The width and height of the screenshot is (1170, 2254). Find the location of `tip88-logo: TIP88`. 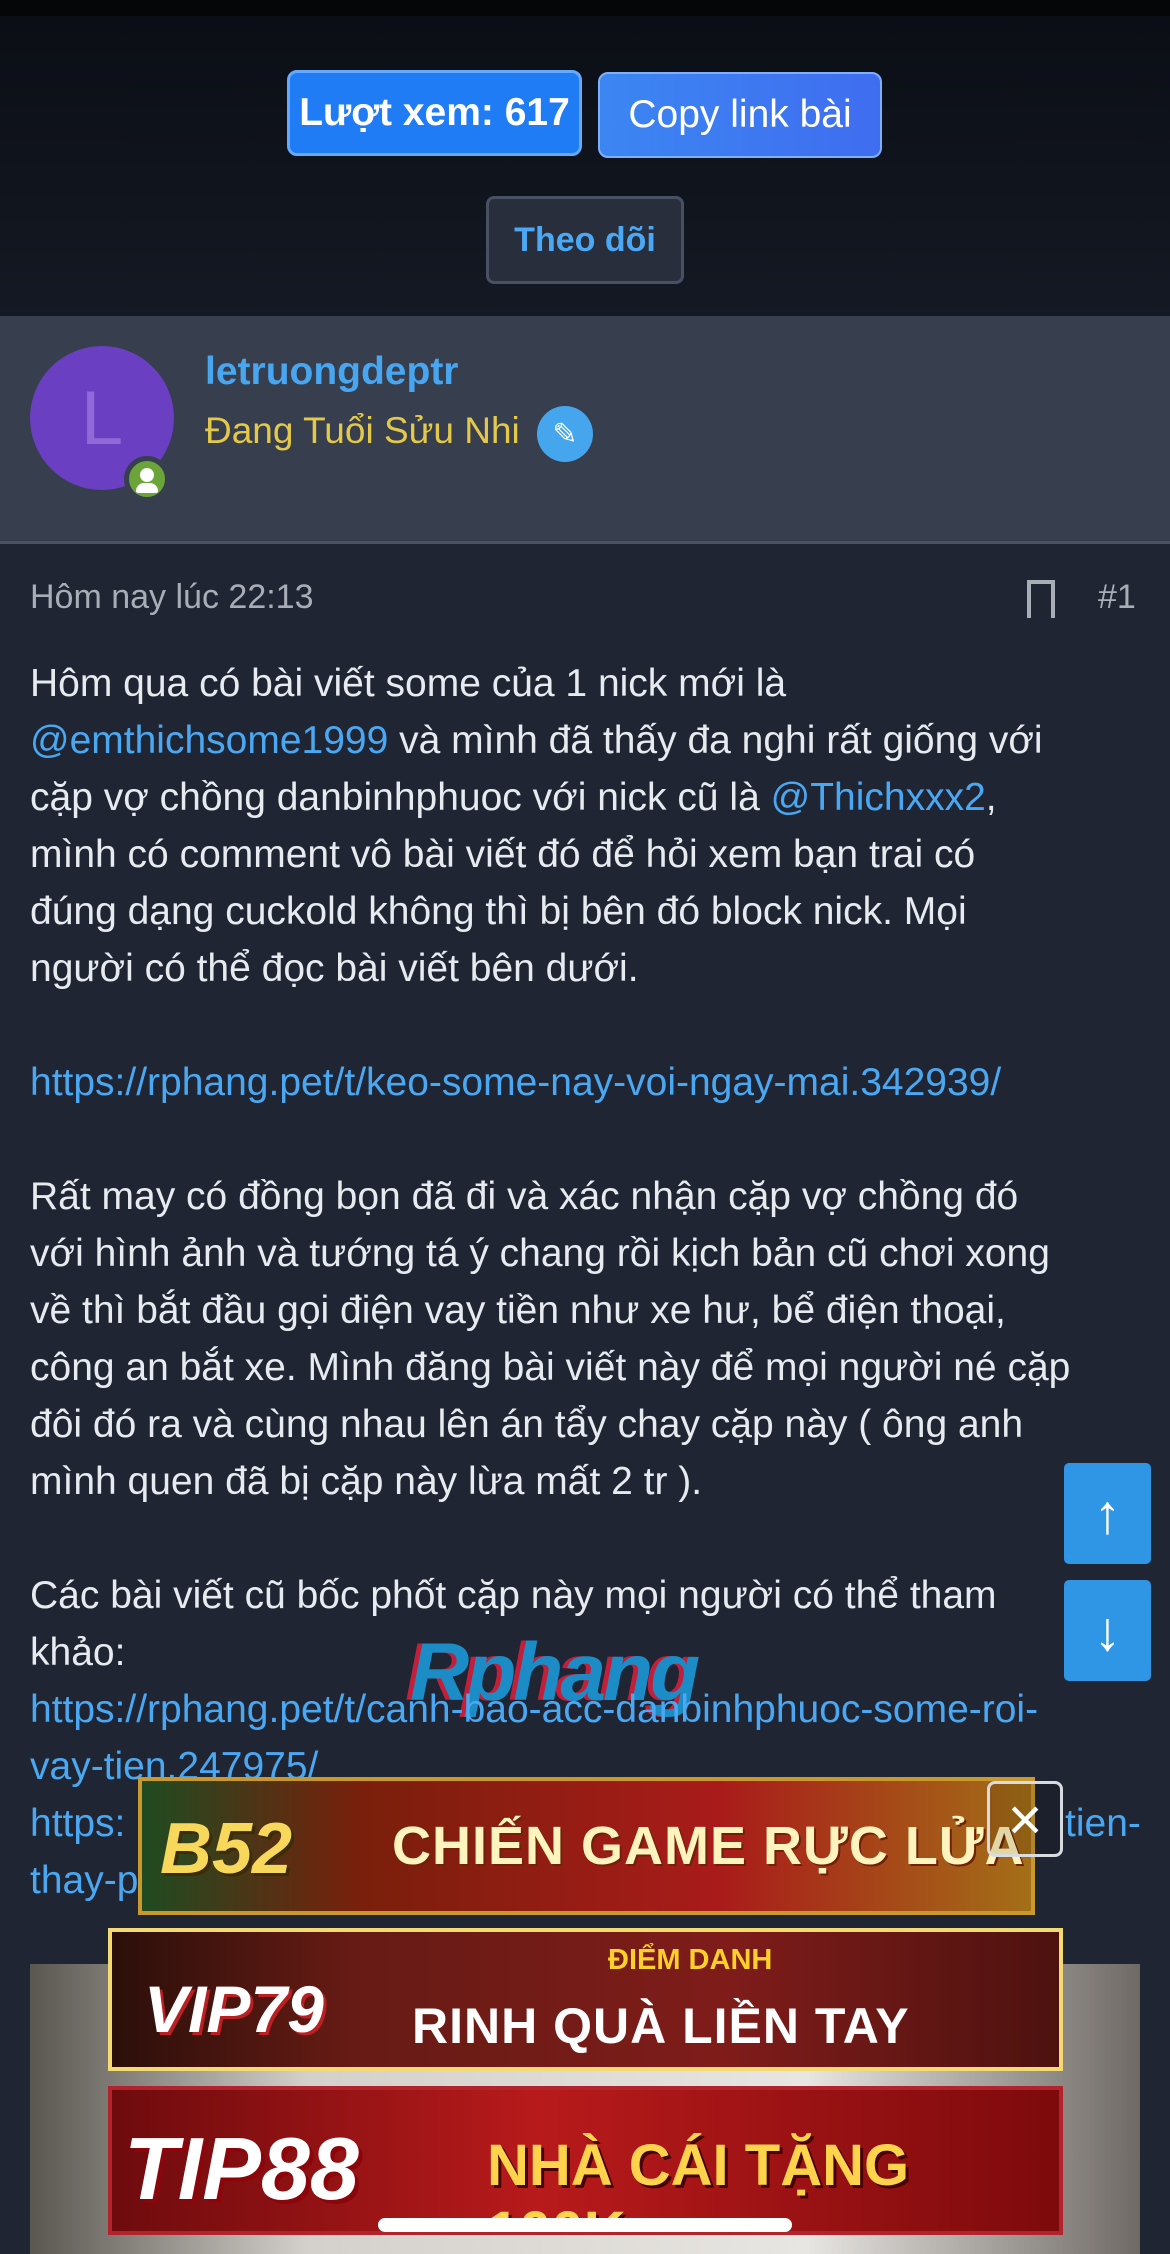

tip88-logo: TIP88 is located at coordinates (241, 2168).